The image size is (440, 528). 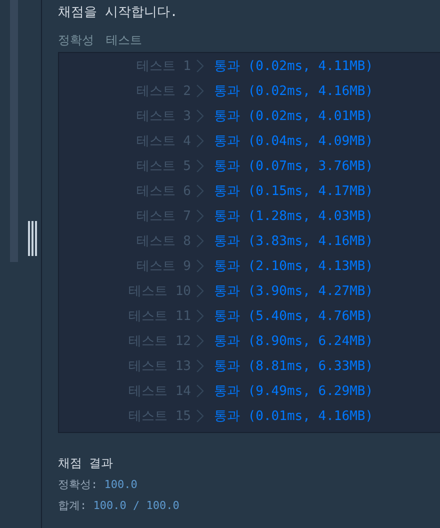 I want to click on test-result-text: 통과 (8.81ms, 6.33MB), so click(x=294, y=366).